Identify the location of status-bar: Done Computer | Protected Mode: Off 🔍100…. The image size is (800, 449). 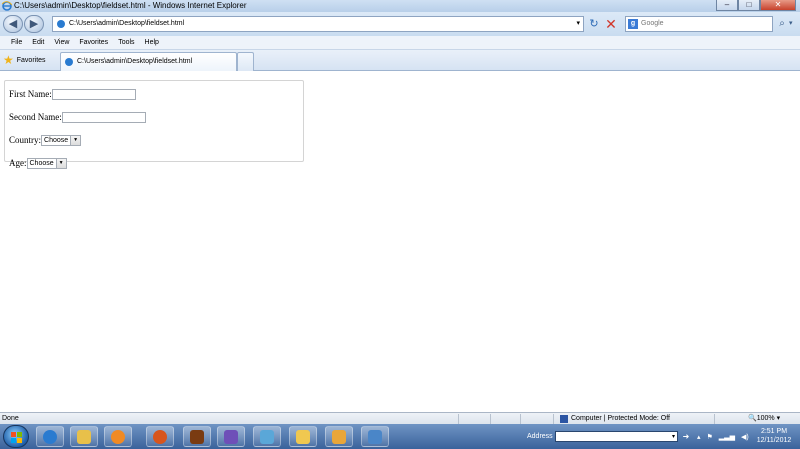
(400, 418).